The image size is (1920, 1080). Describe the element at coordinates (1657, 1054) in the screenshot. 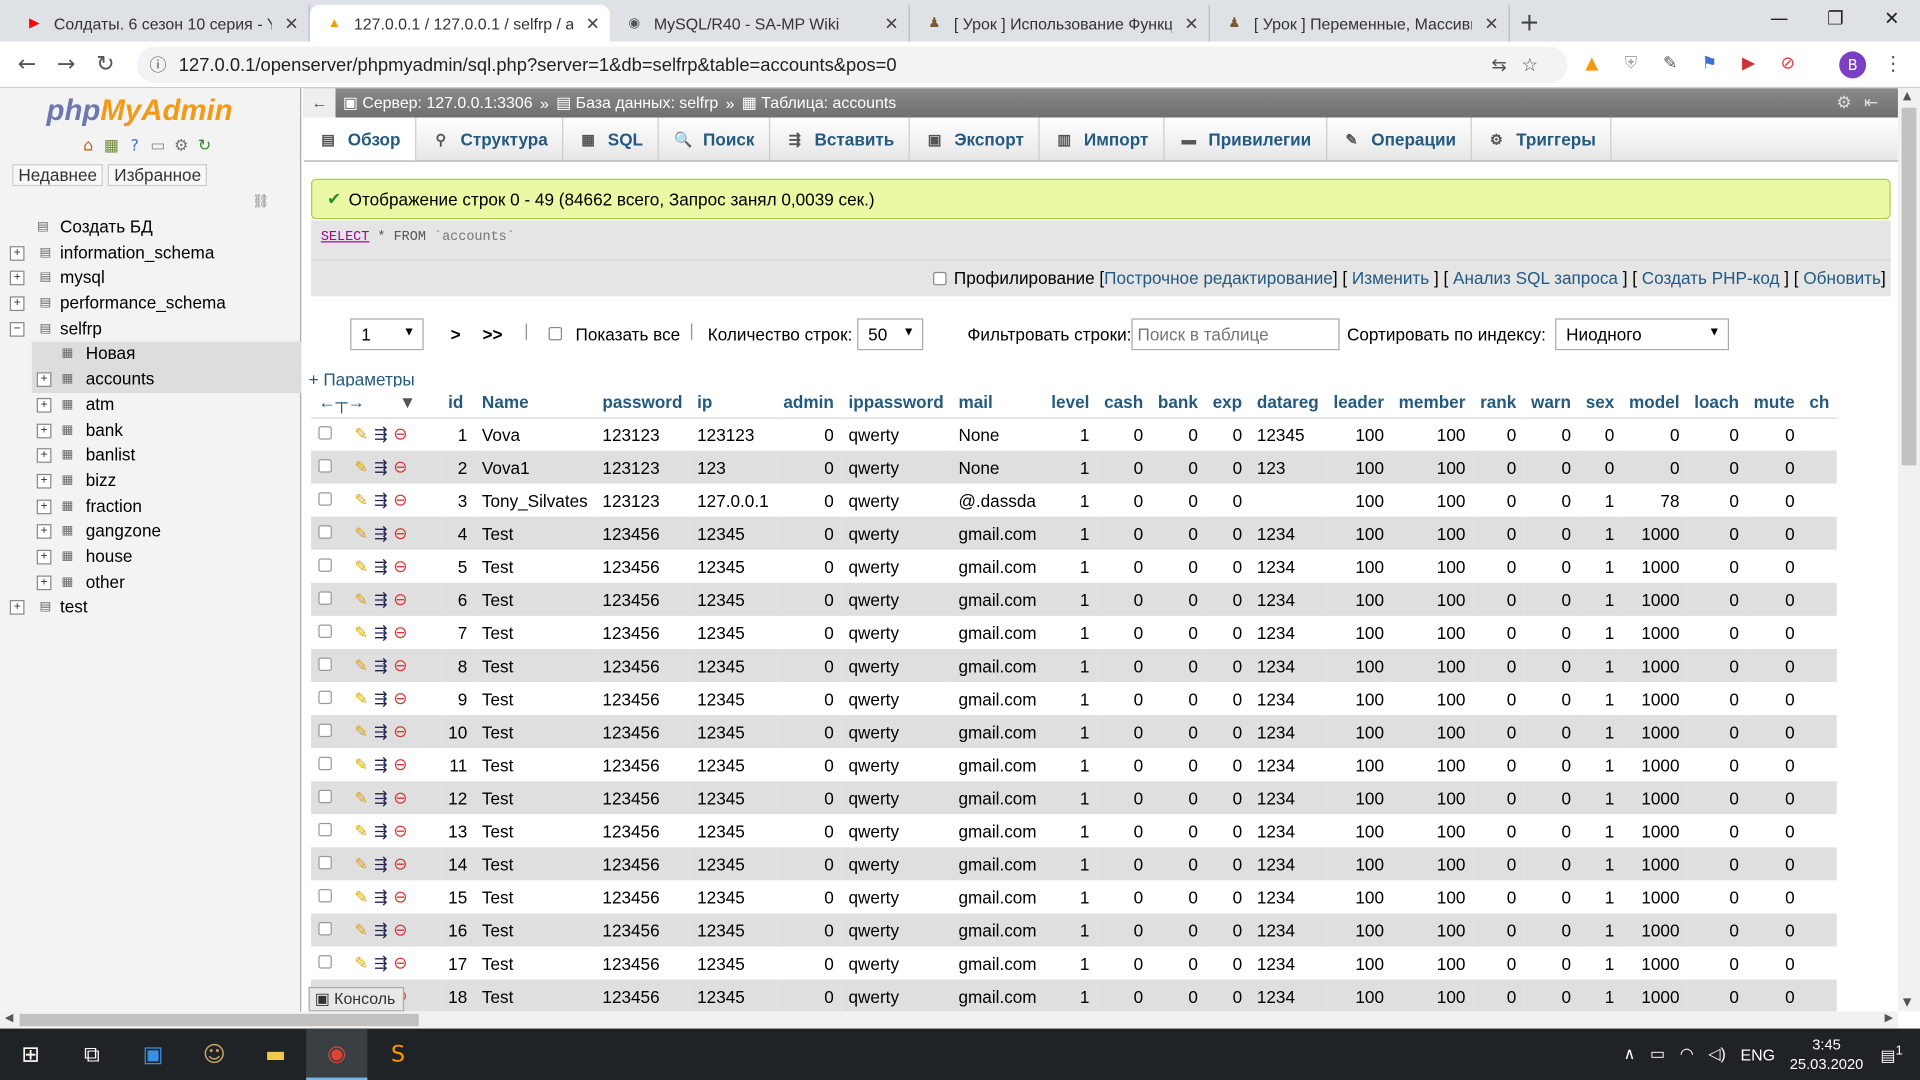

I see `battery-icon: ▭` at that location.